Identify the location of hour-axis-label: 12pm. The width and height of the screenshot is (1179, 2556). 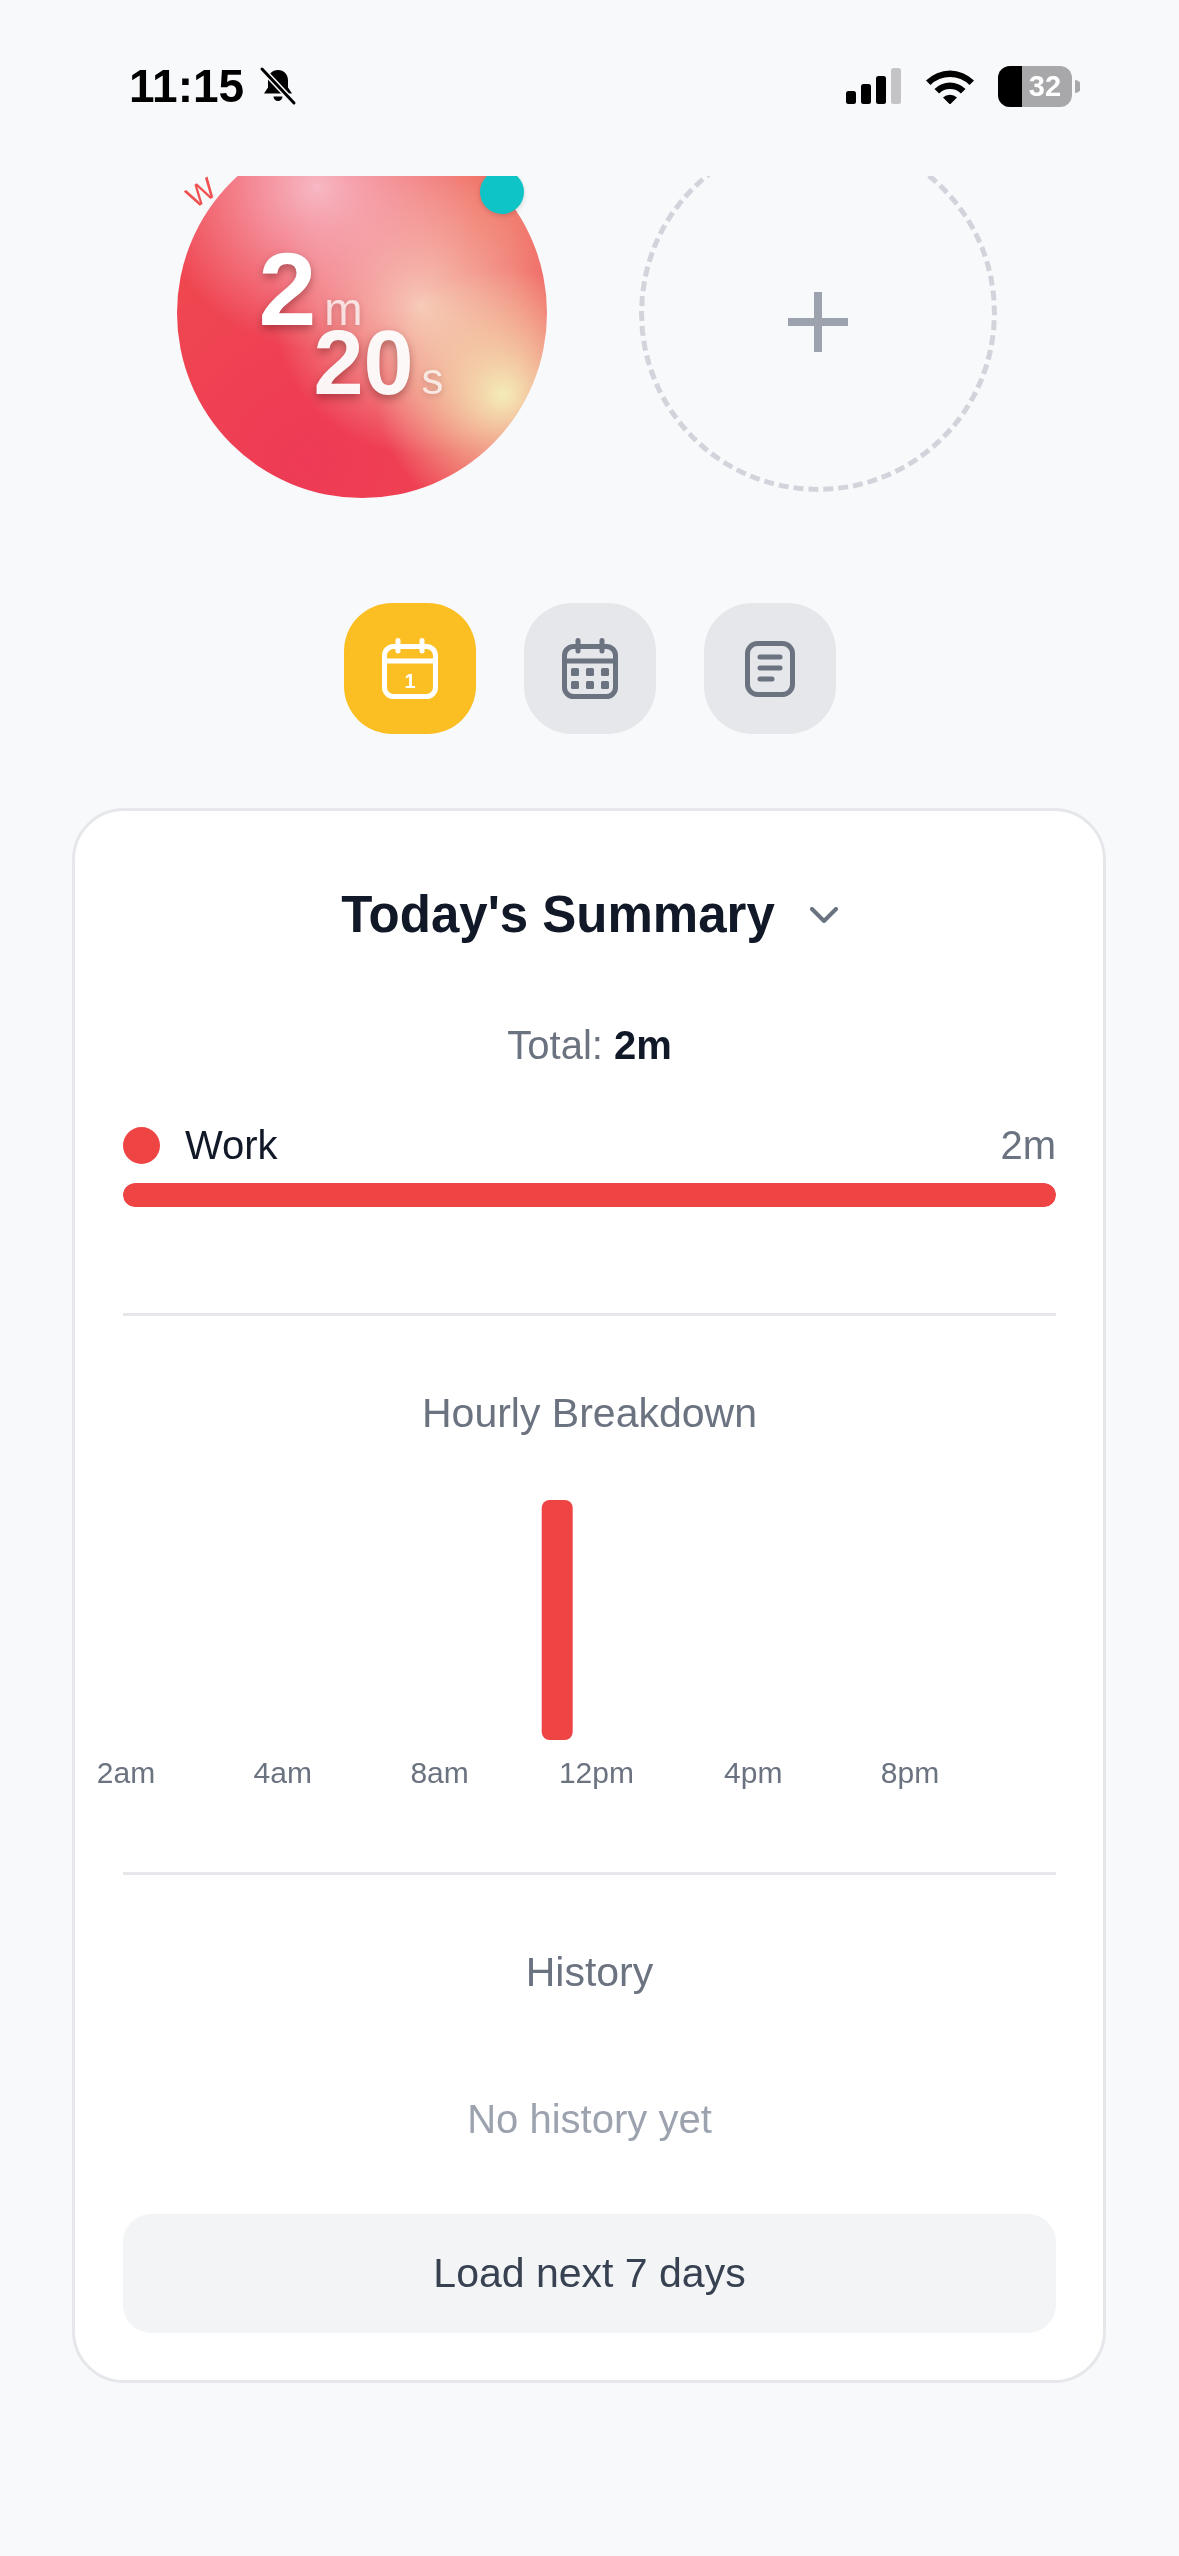
(596, 1772).